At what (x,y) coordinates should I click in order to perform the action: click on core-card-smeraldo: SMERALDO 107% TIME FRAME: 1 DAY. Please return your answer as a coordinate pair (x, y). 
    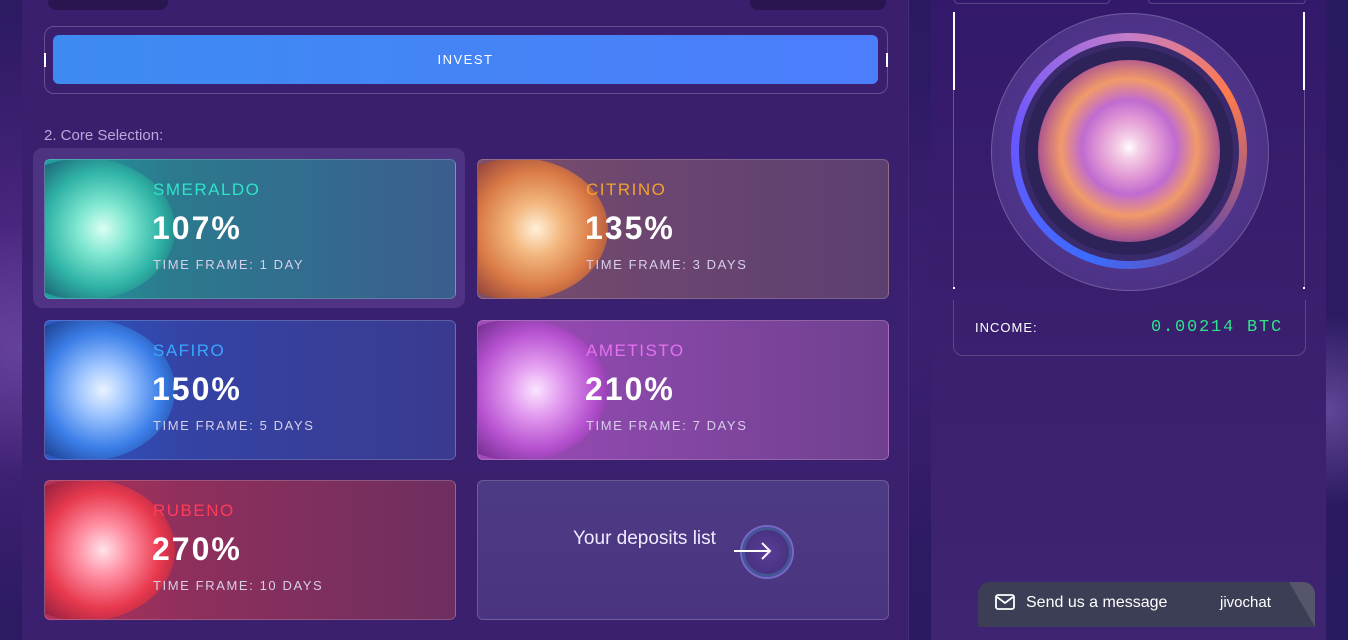
    Looking at the image, I should click on (250, 229).